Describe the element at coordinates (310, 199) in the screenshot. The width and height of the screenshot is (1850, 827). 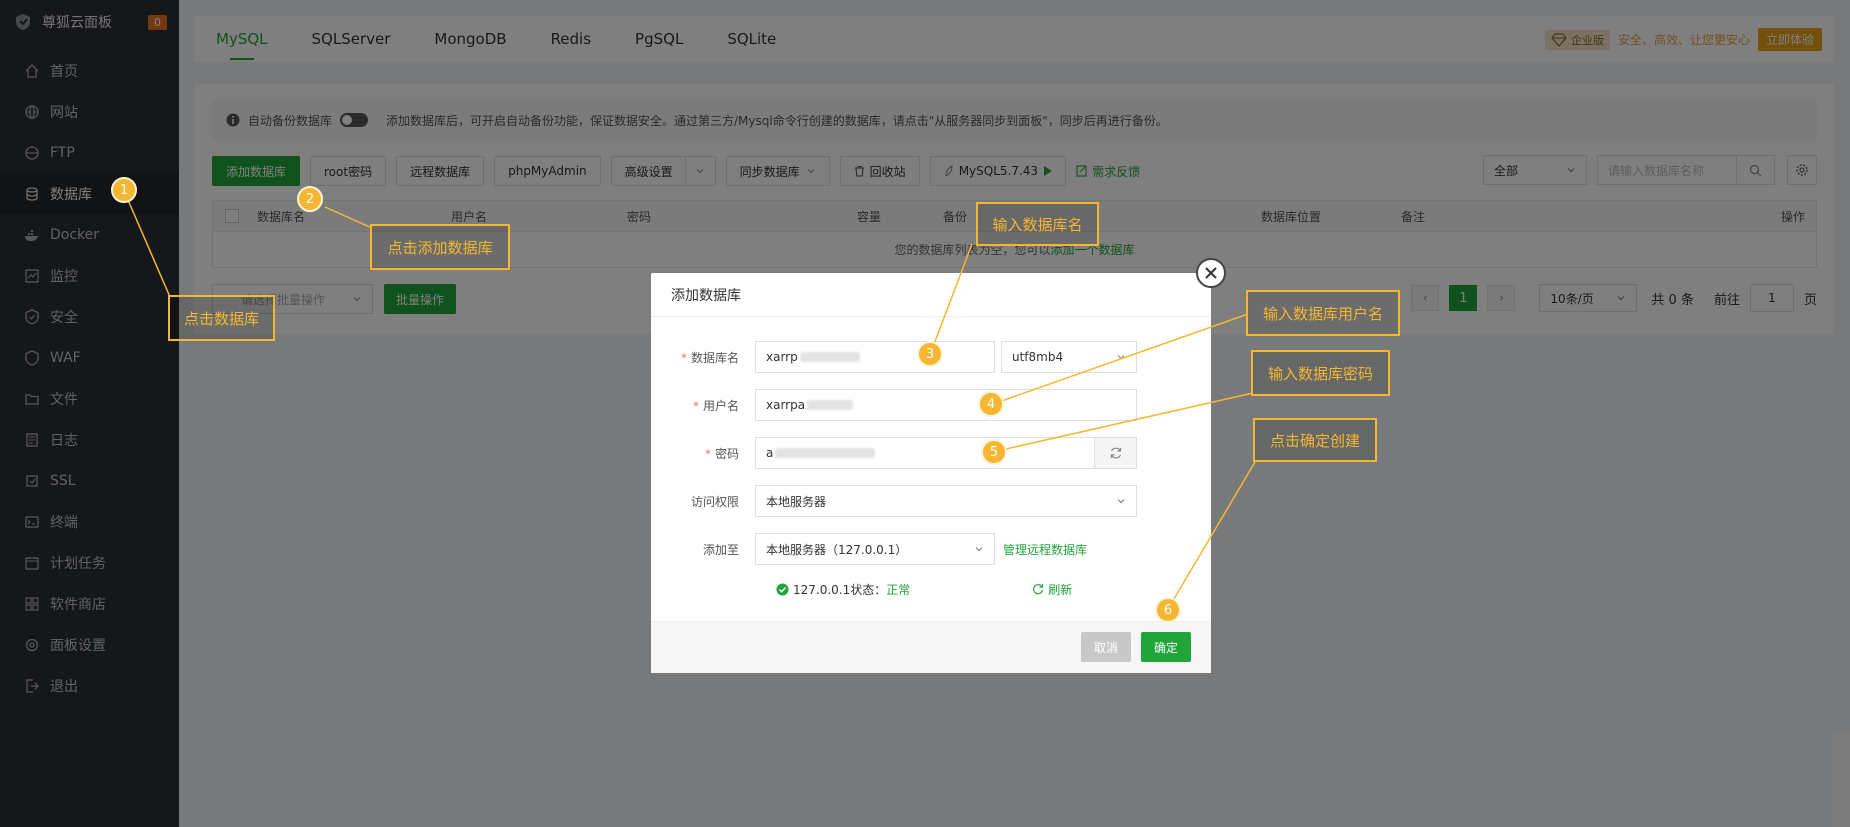
I see `step-marker-2: 2` at that location.